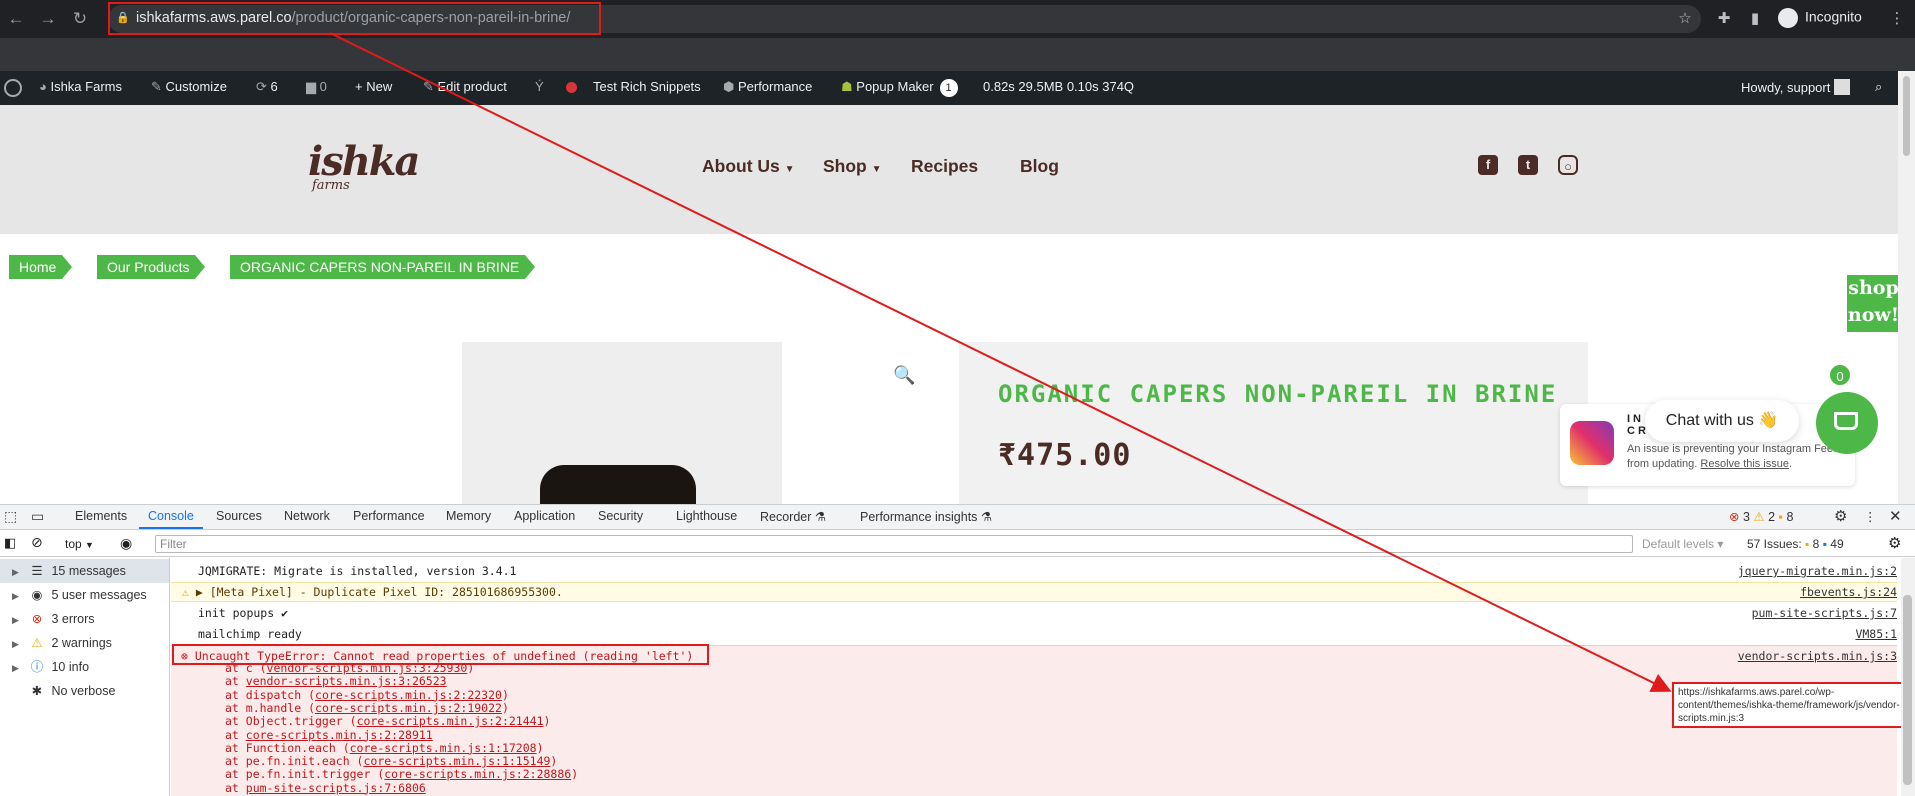  What do you see at coordinates (1039, 166) in the screenshot?
I see `menu-blog: Blog` at bounding box center [1039, 166].